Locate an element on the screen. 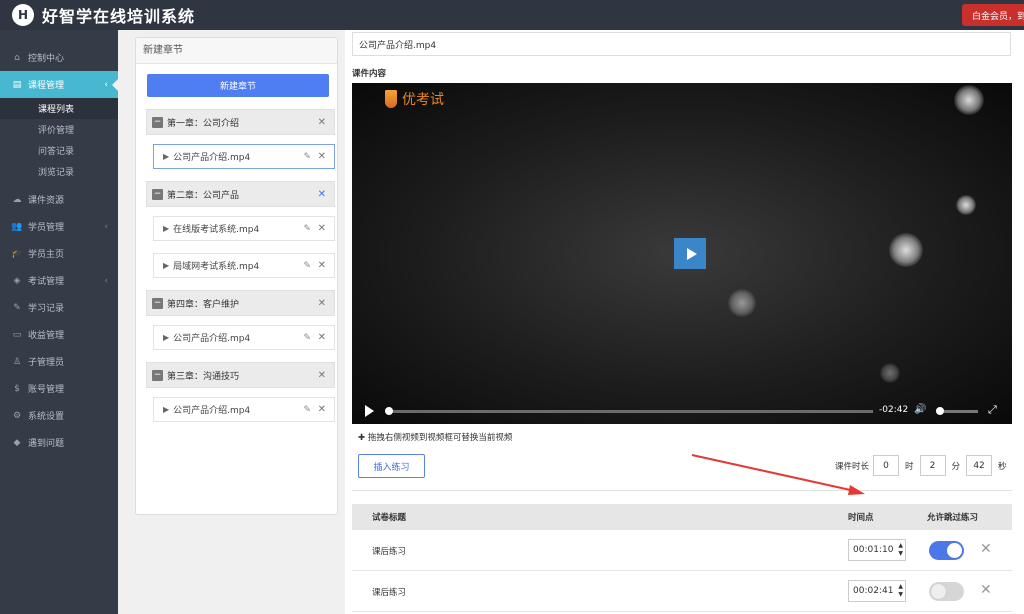 The height and width of the screenshot is (614, 1024). diamond-icon: ◆ is located at coordinates (17, 442).